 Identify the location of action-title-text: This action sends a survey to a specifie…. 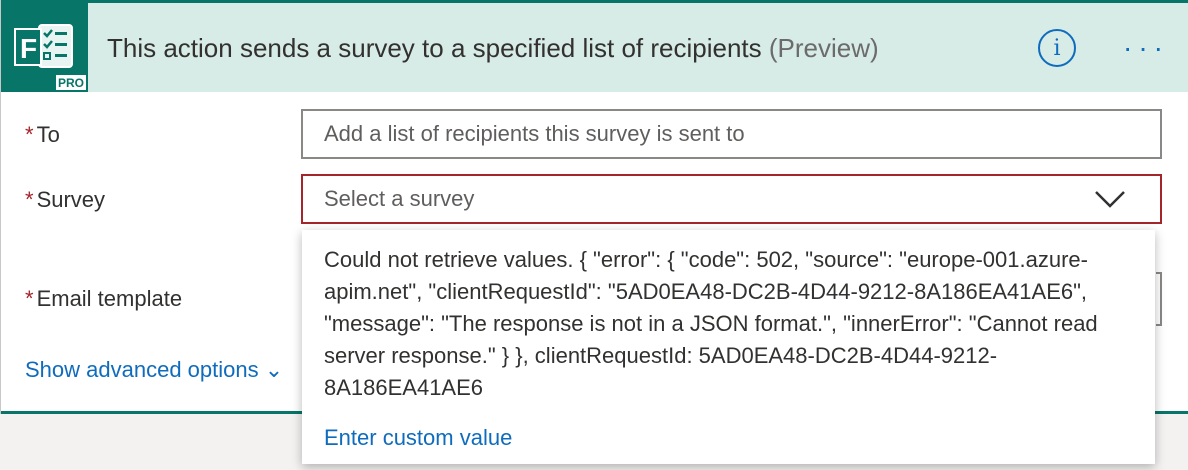
(434, 48).